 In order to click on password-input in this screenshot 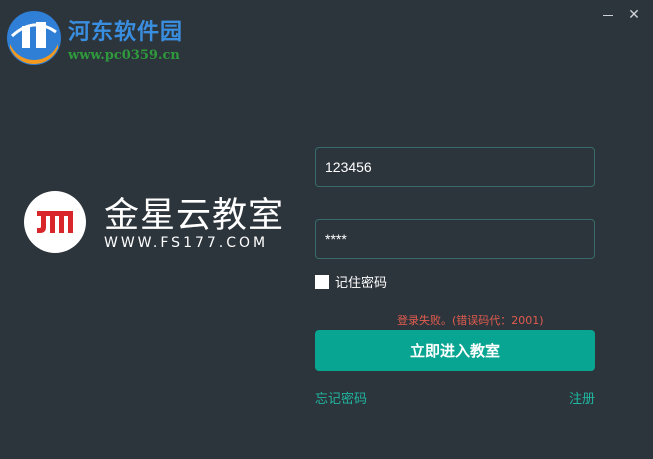, I will do `click(455, 239)`.